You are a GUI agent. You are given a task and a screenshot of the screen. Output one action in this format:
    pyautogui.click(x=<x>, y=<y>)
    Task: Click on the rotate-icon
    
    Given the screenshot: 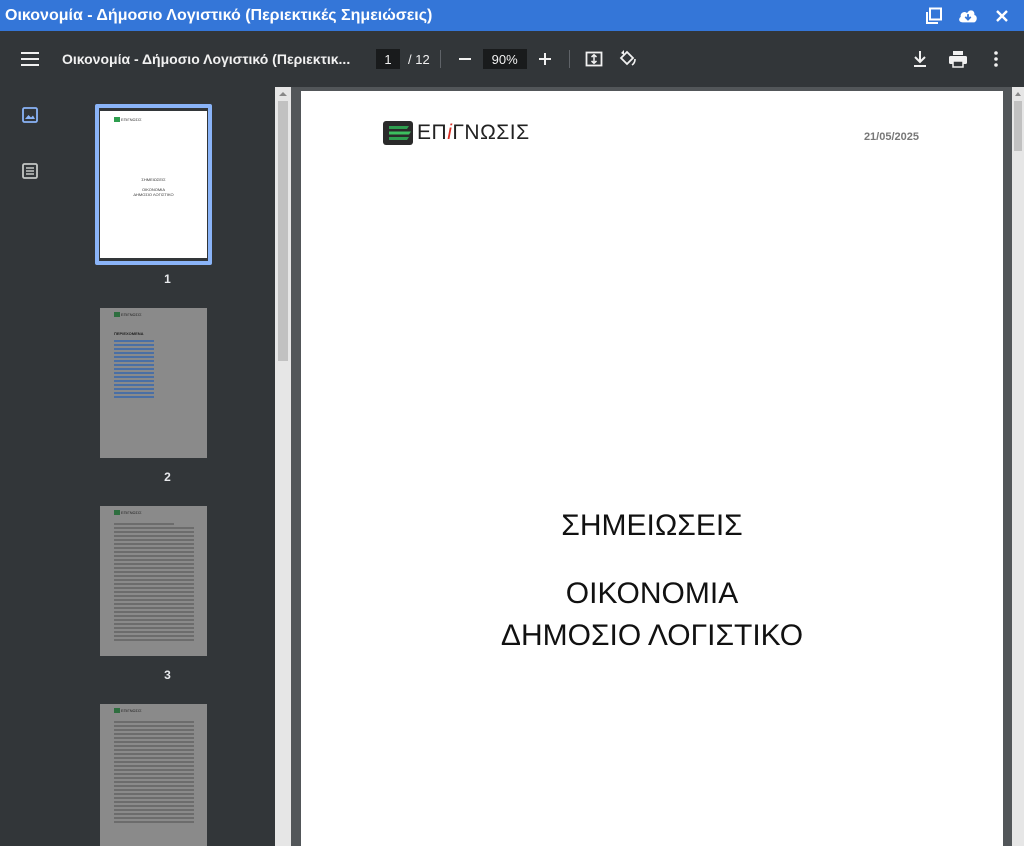 What is the action you would take?
    pyautogui.click(x=628, y=59)
    